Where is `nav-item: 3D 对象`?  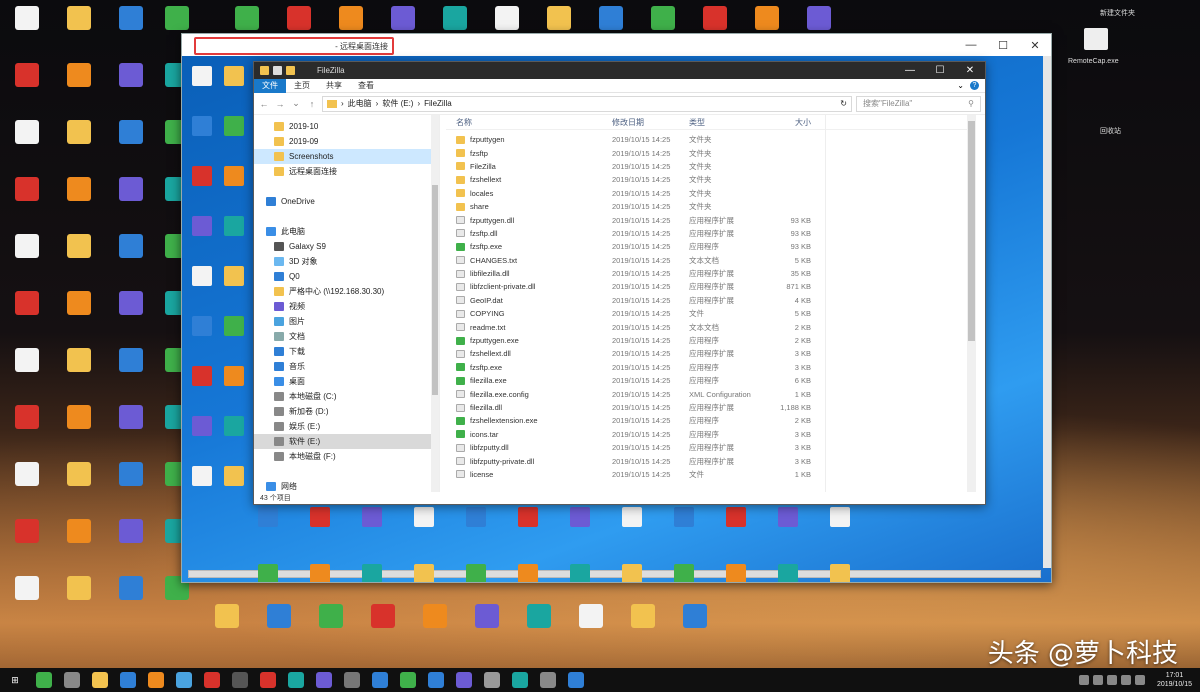 nav-item: 3D 对象 is located at coordinates (346, 261).